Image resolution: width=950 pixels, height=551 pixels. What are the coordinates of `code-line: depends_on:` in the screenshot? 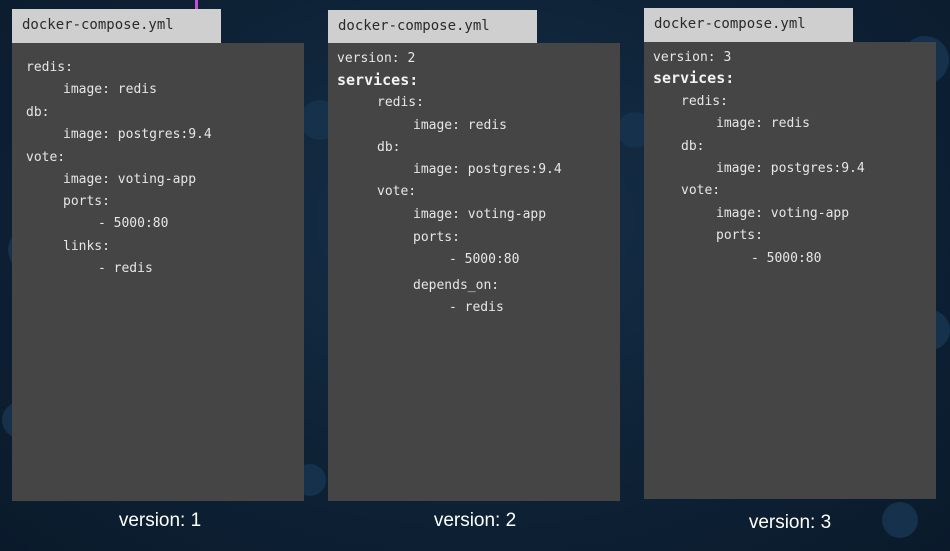 It's located at (456, 285).